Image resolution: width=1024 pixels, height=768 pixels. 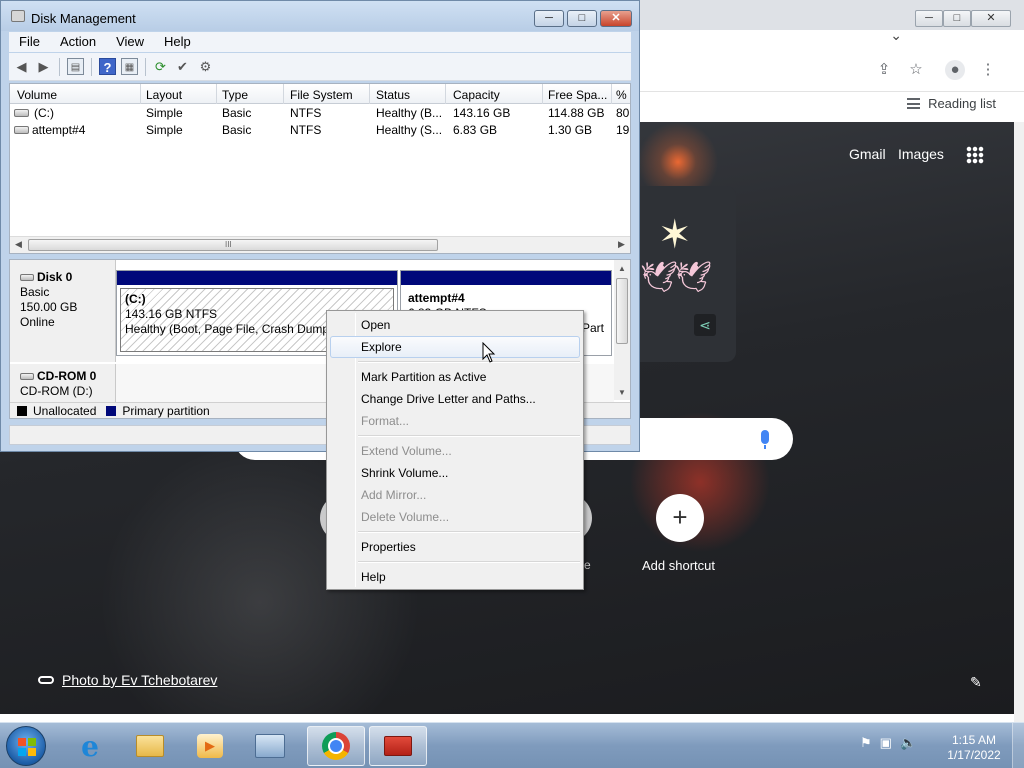 I want to click on back-arrow-icon: ◀, so click(x=21, y=66).